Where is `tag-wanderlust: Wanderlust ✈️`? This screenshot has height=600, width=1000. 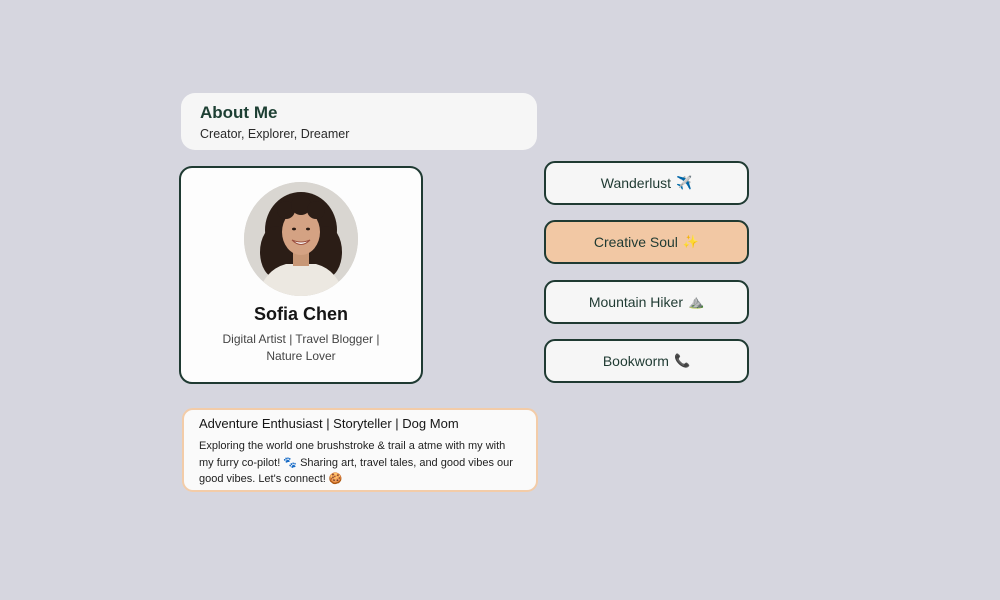
tag-wanderlust: Wanderlust ✈️ is located at coordinates (646, 183).